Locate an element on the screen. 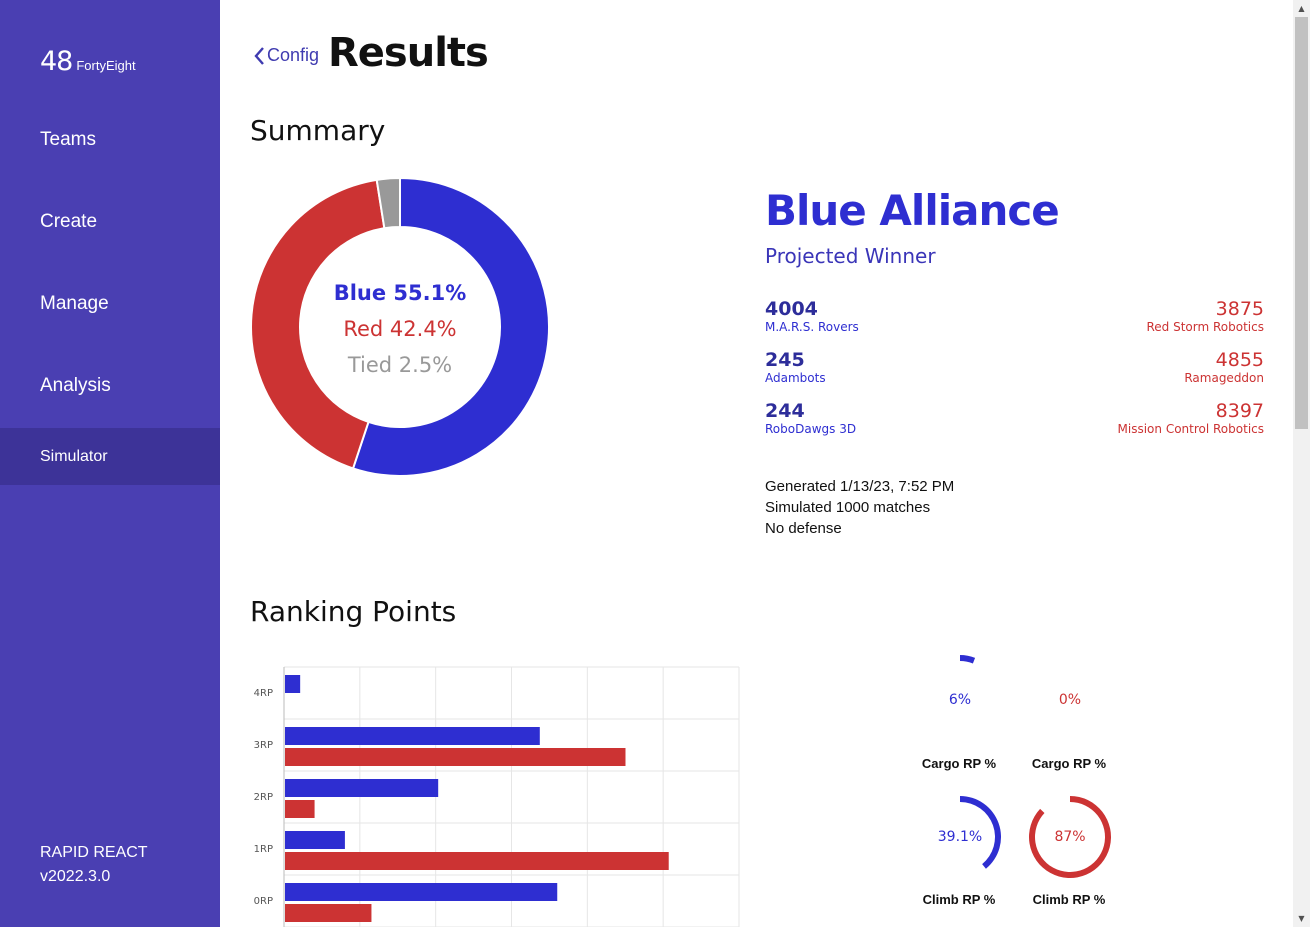 This screenshot has width=1310, height=927. projected-winner-name: Blue Alliance is located at coordinates (912, 210).